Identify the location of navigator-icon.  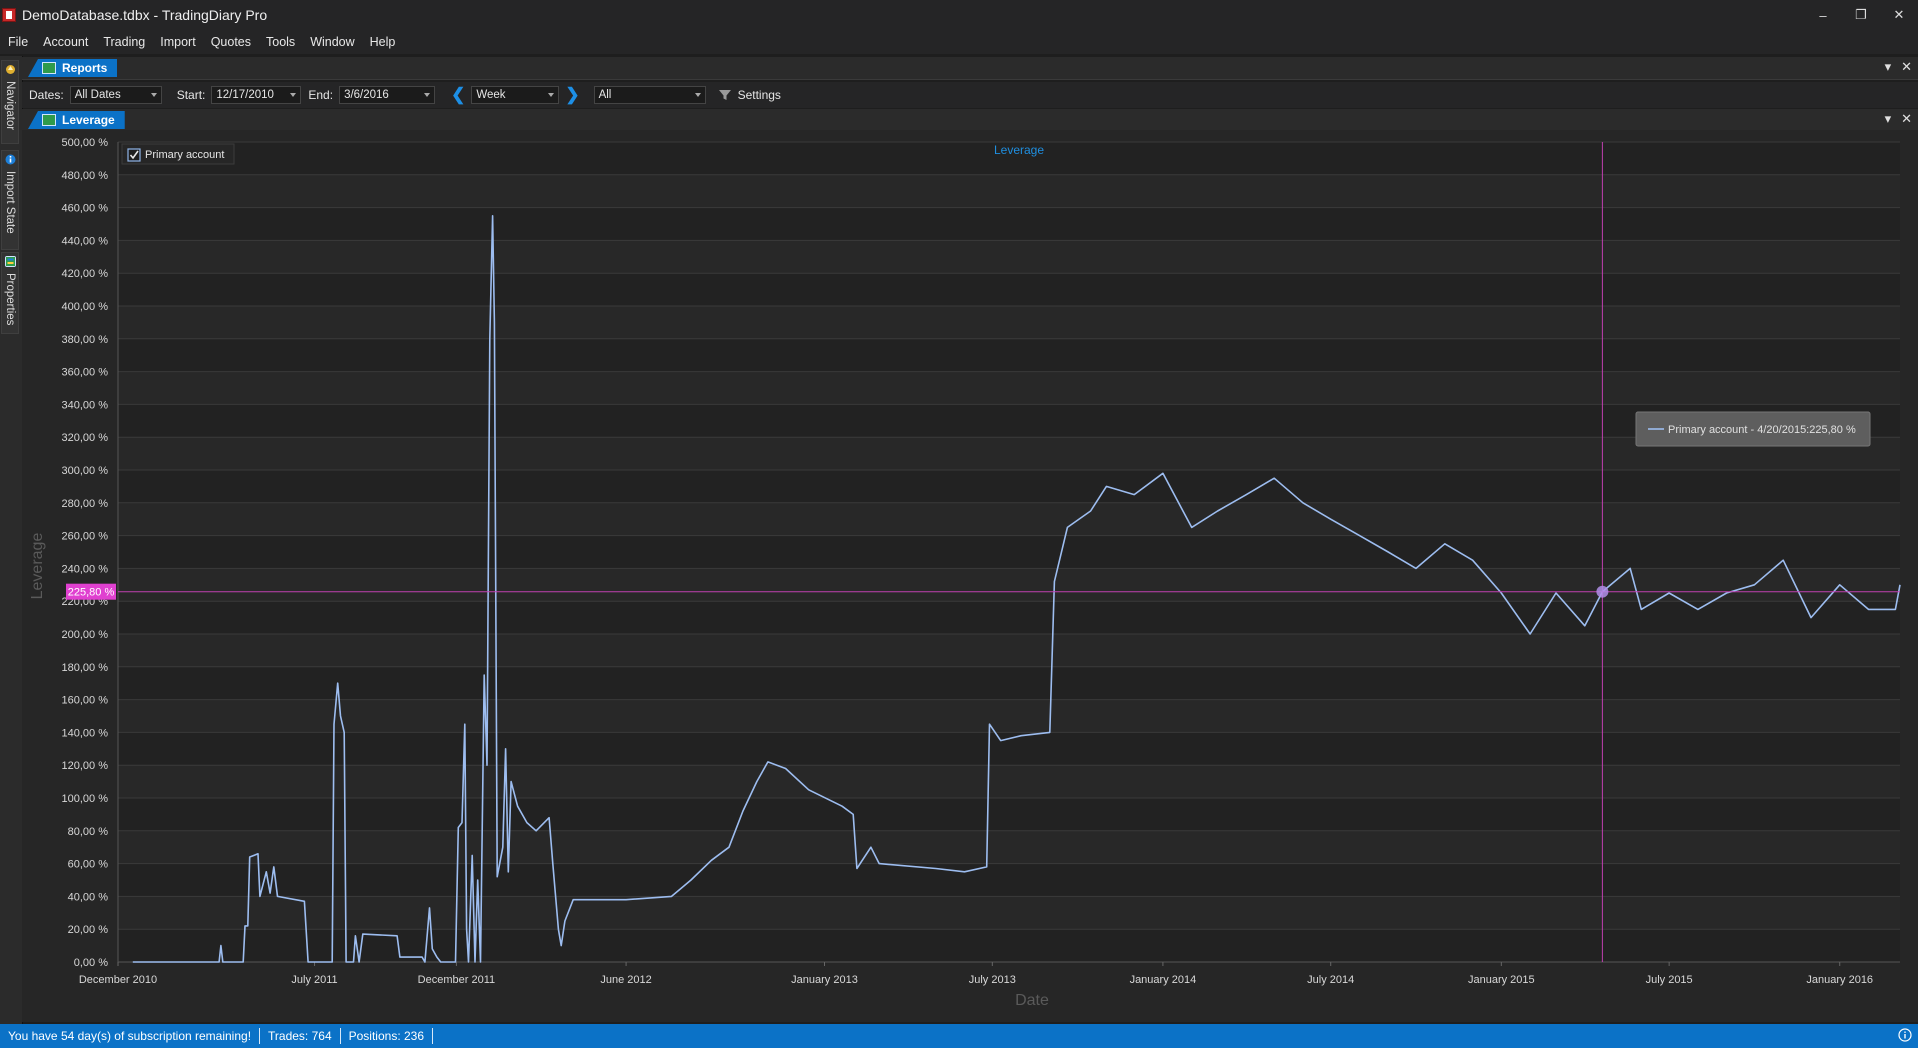
(10, 69).